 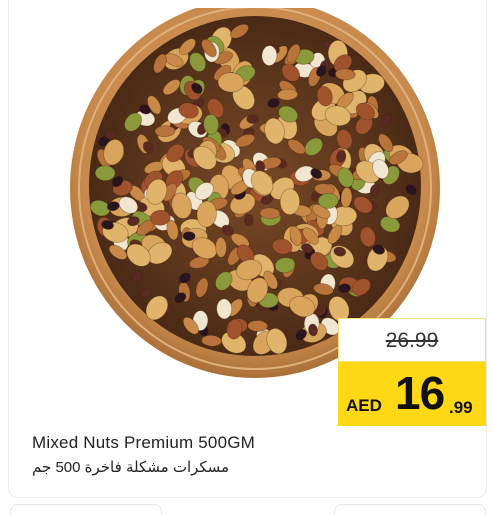 What do you see at coordinates (364, 405) in the screenshot?
I see `currency-label: AED` at bounding box center [364, 405].